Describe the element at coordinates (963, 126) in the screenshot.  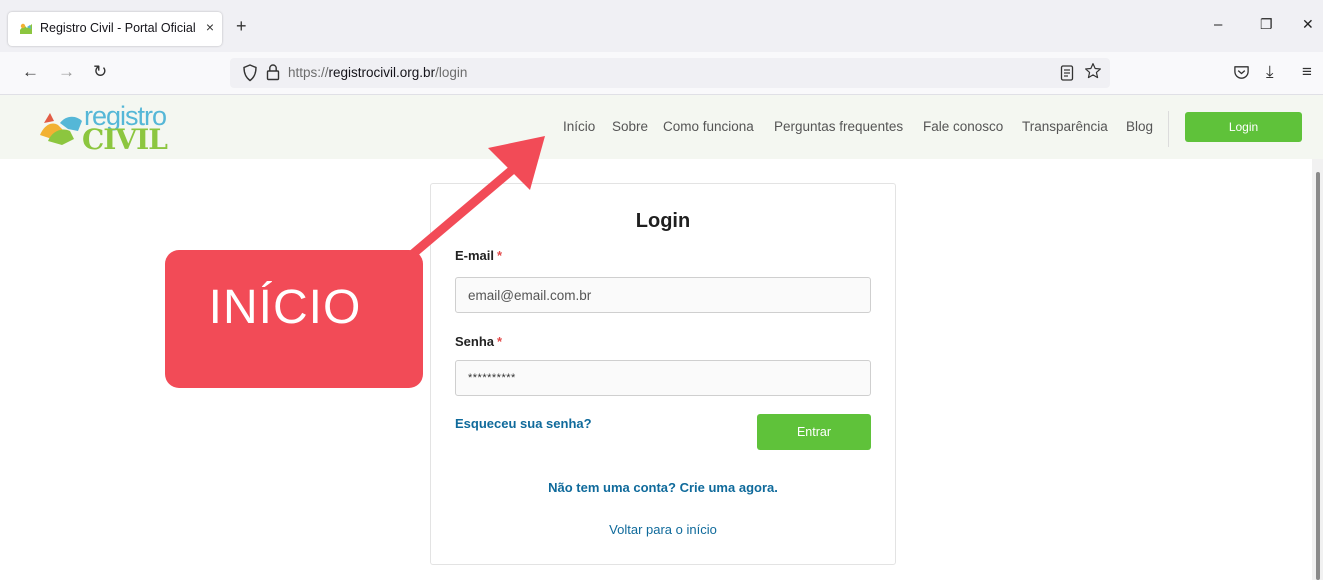
I see `nav-item-fale-conosco: Fale conosco` at that location.